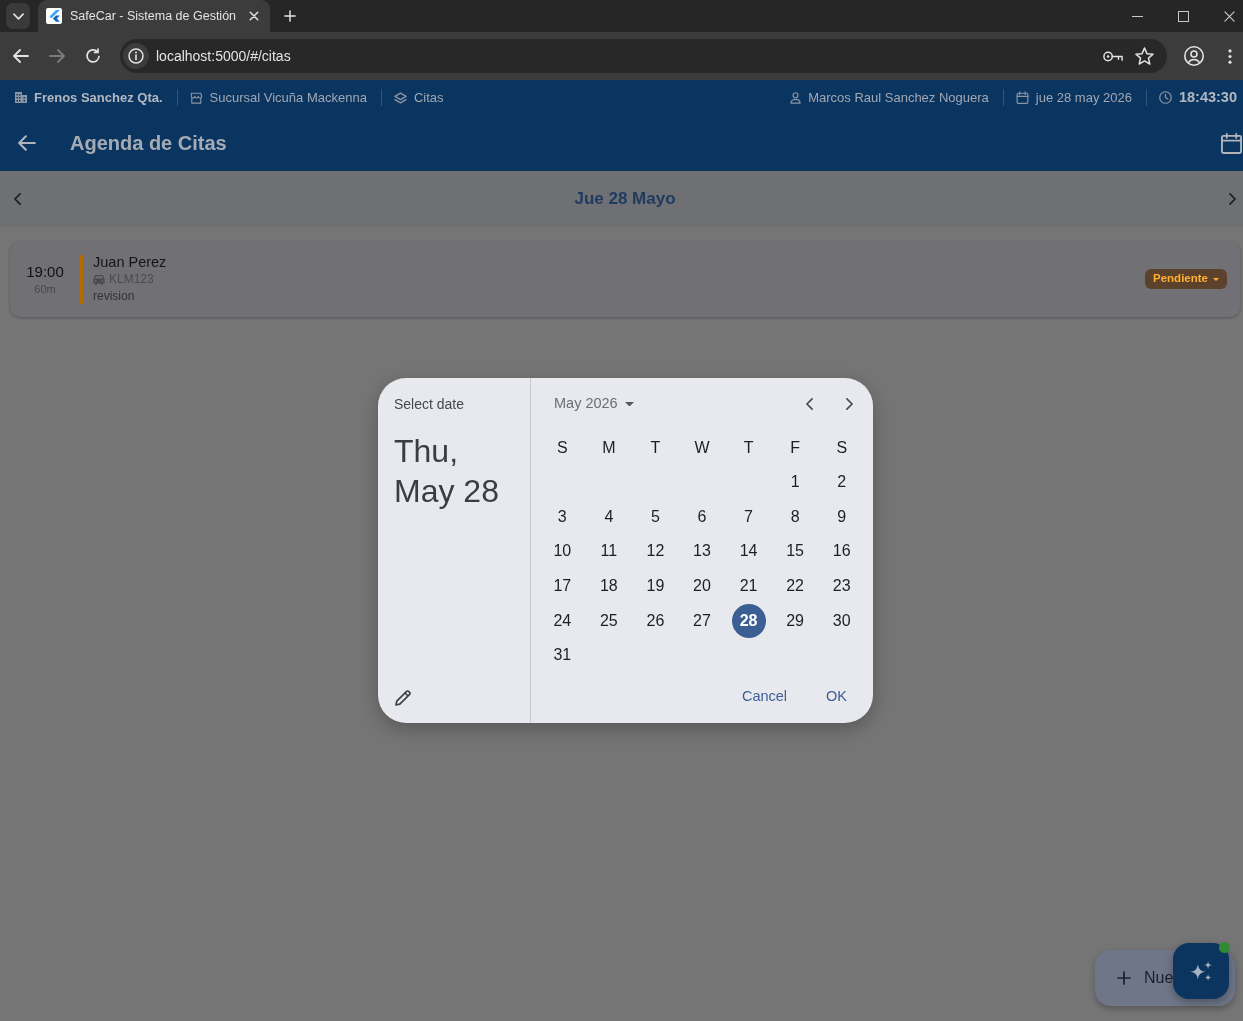  I want to click on calendar-day: 10, so click(562, 551).